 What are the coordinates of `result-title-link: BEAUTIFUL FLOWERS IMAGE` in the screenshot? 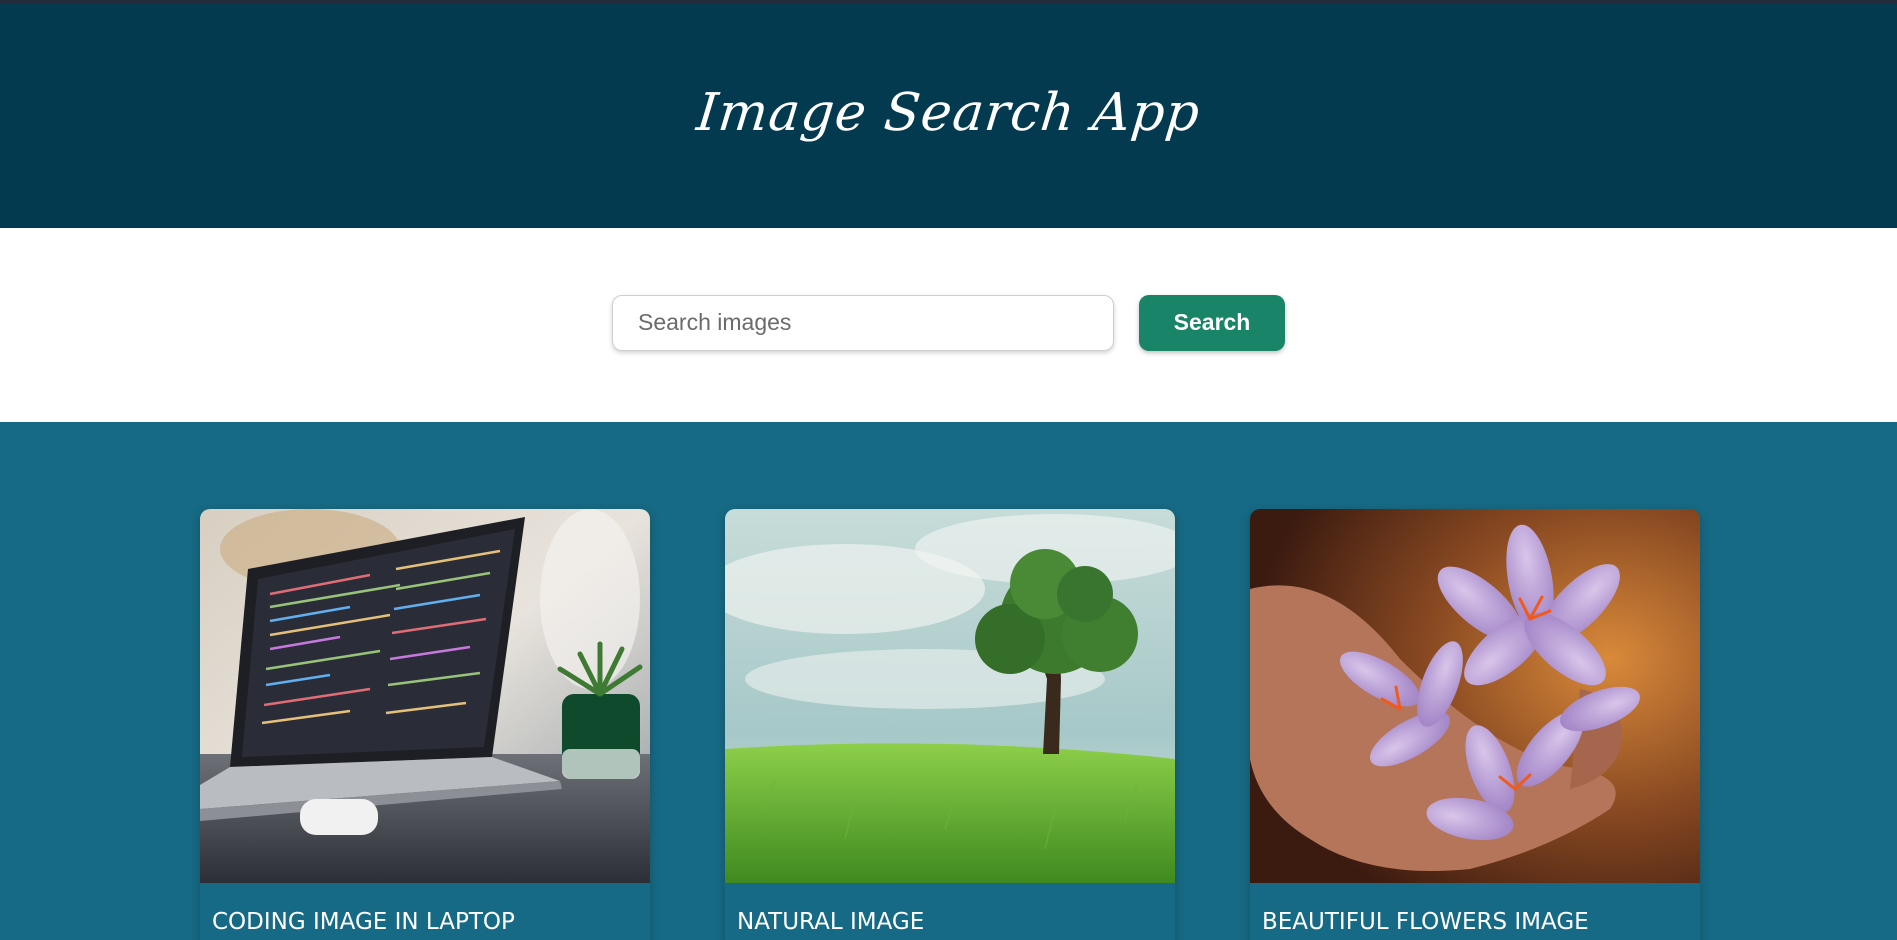 It's located at (1475, 909).